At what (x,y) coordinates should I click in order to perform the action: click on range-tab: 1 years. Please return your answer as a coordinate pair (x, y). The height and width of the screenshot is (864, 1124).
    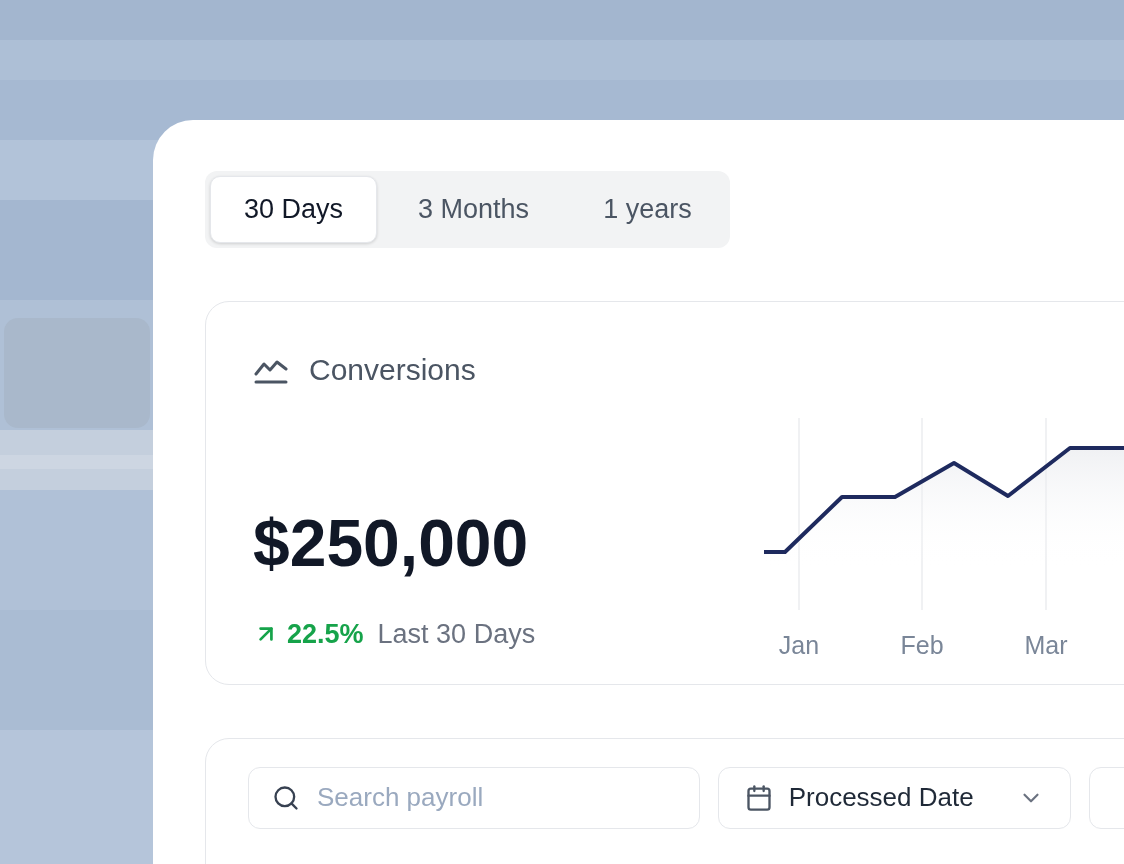
    Looking at the image, I should click on (647, 209).